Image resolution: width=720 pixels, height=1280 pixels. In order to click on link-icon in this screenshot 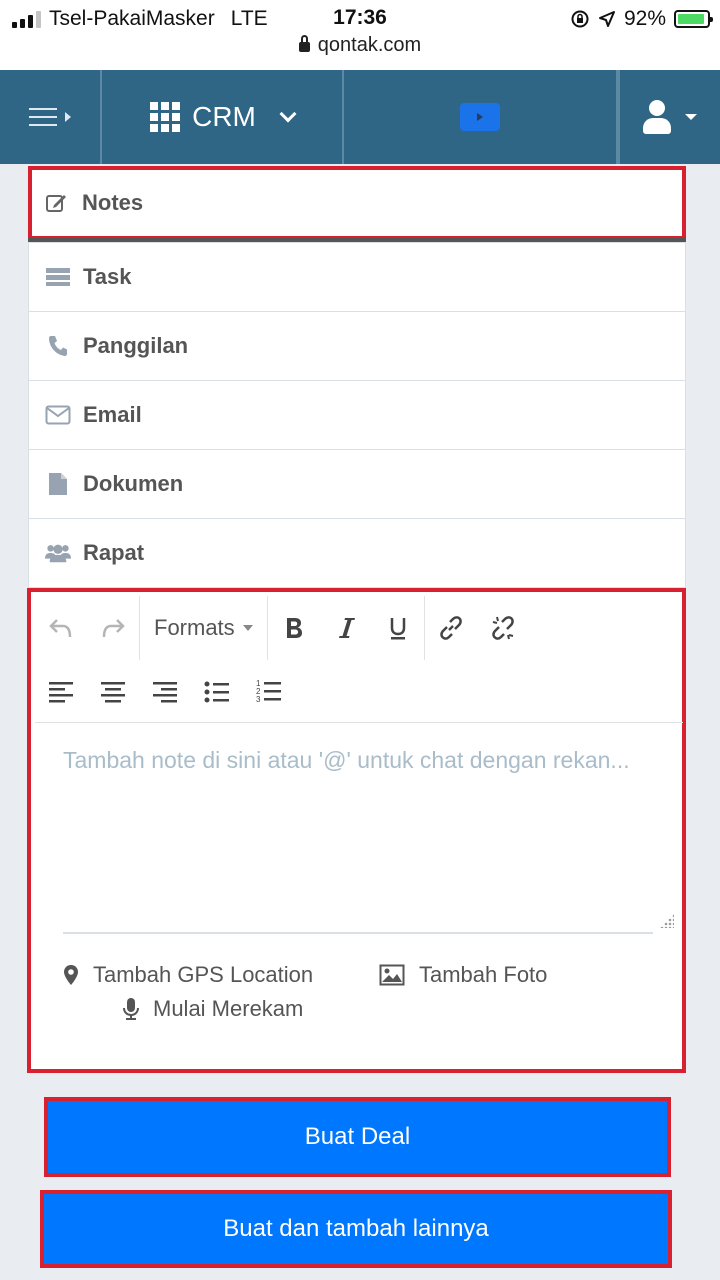, I will do `click(450, 628)`.